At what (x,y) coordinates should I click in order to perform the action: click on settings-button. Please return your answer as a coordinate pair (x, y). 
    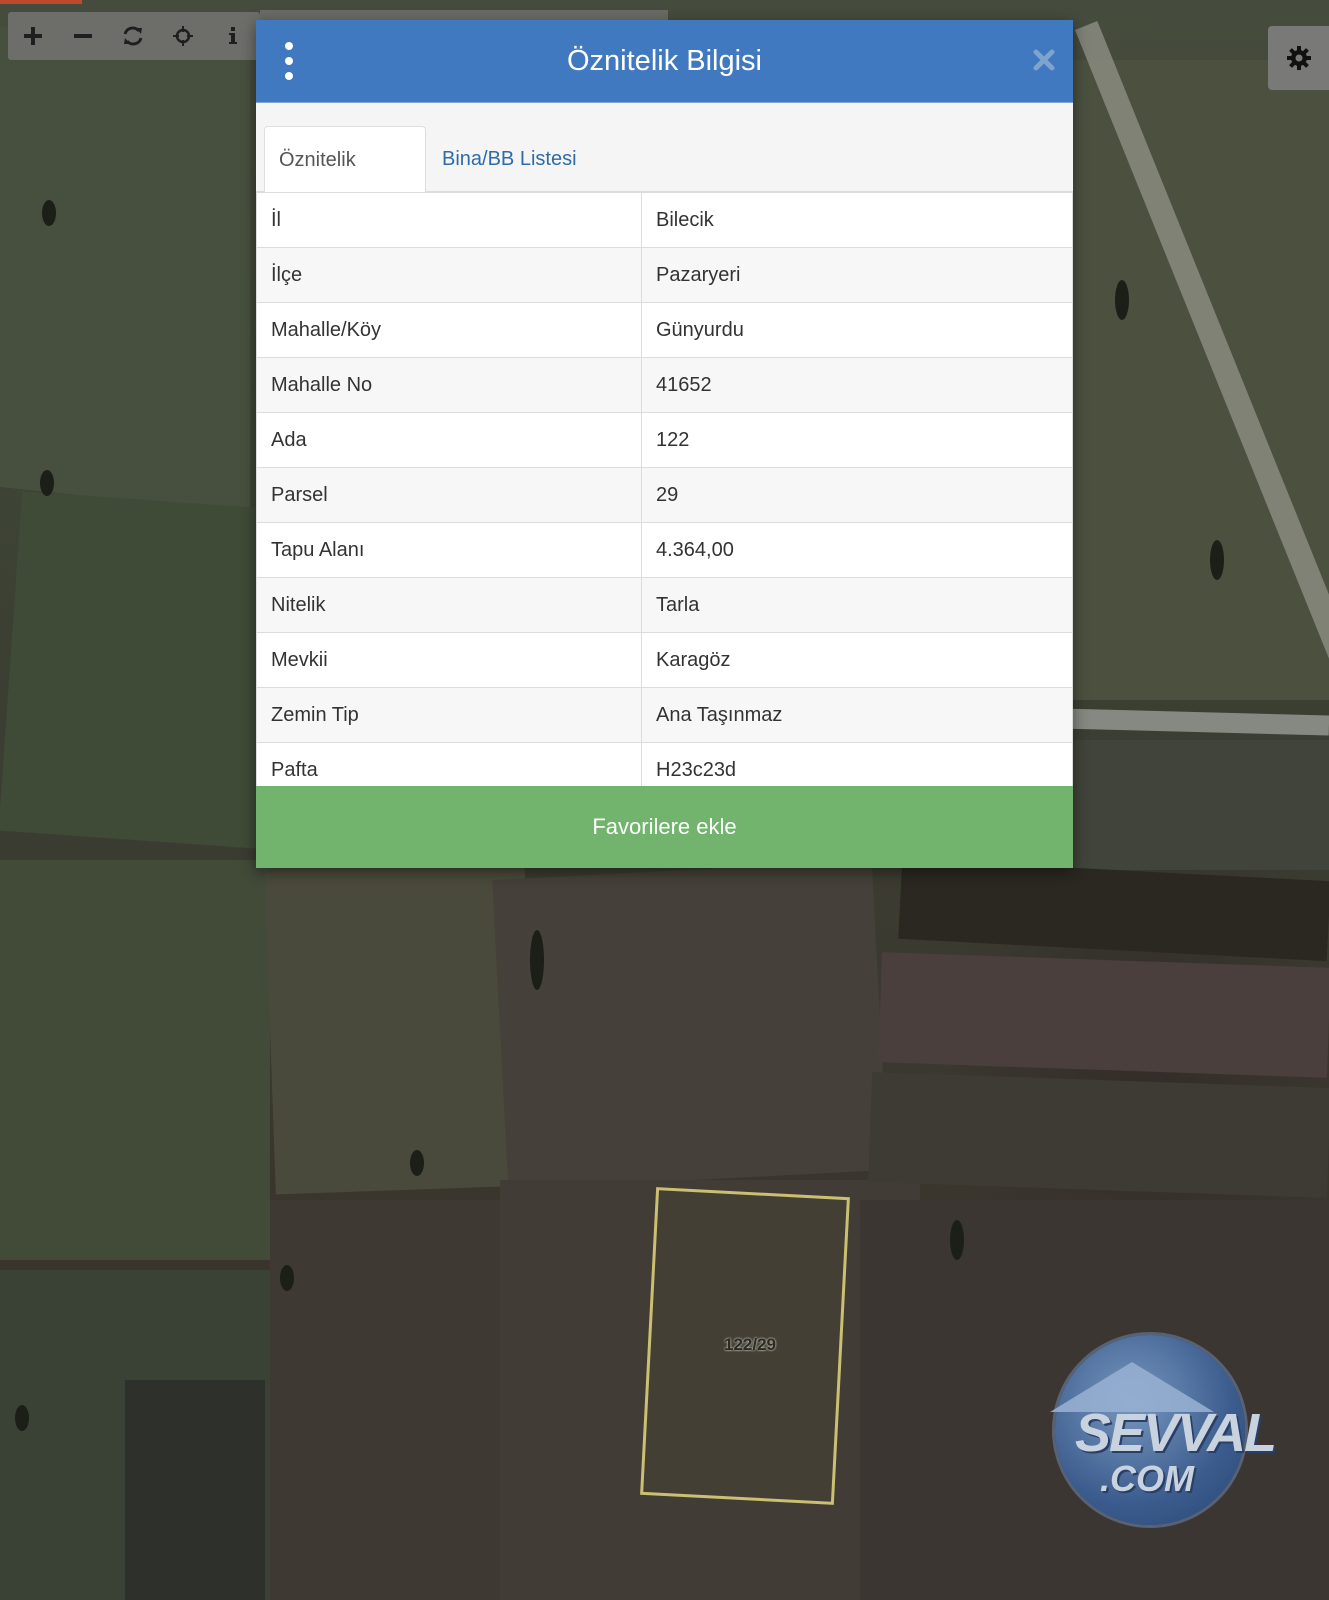
    Looking at the image, I should click on (1298, 58).